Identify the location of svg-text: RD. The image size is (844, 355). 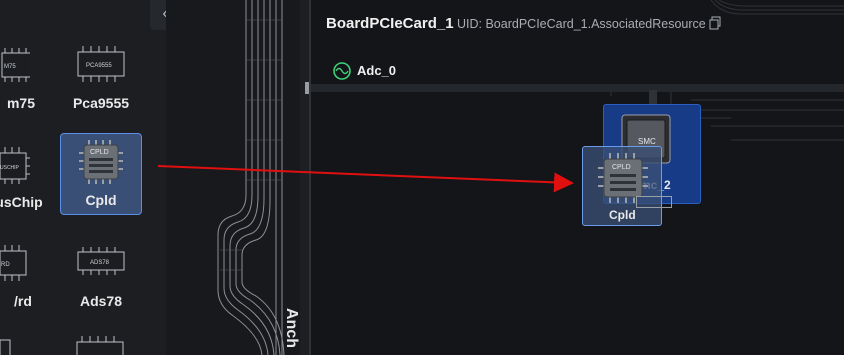
(5, 265).